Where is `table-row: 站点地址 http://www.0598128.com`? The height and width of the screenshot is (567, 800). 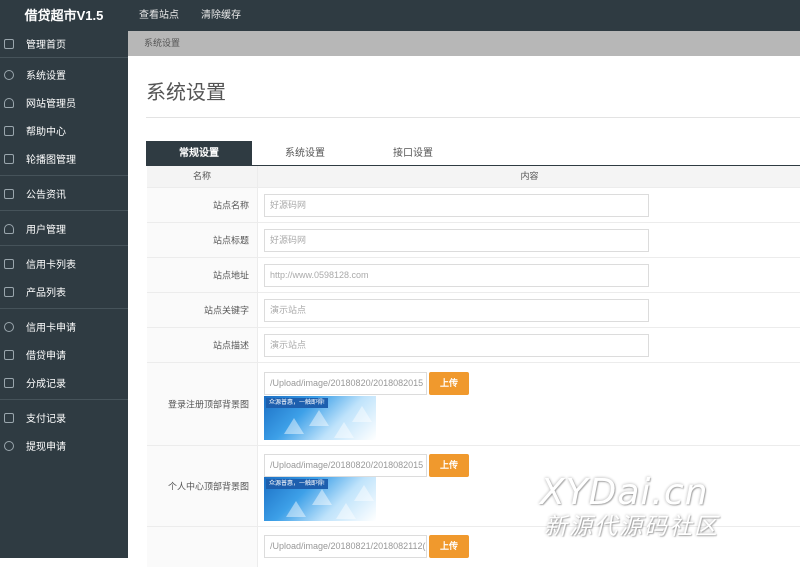 table-row: 站点地址 http://www.0598128.com is located at coordinates (473, 275).